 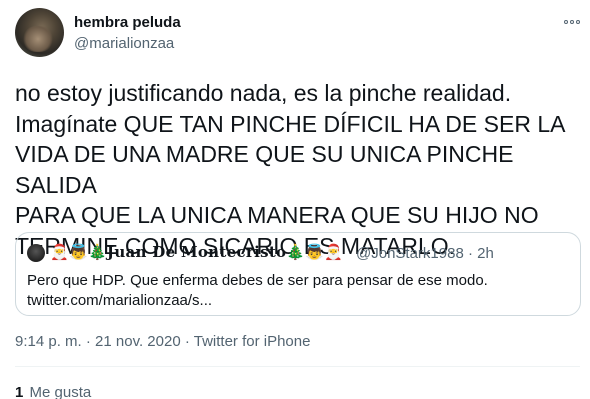 I want to click on likes-count: 1, so click(x=19, y=391).